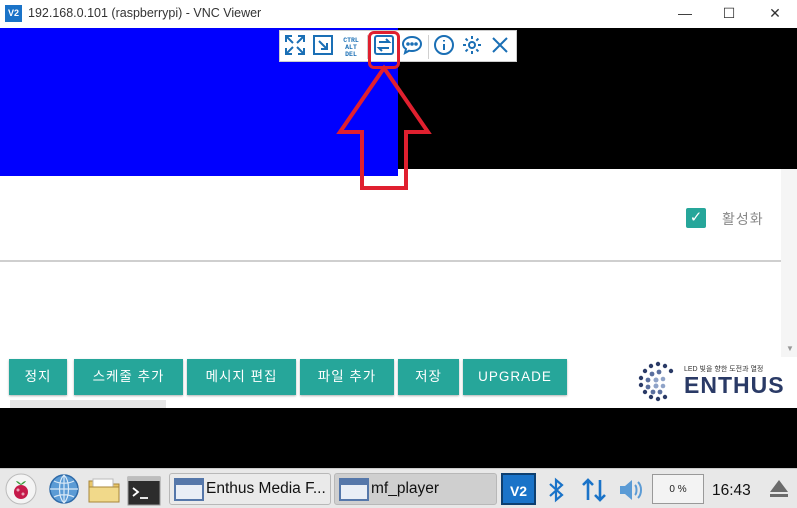 The height and width of the screenshot is (508, 797). What do you see at coordinates (656, 381) in the screenshot?
I see `enthus-logo-icon` at bounding box center [656, 381].